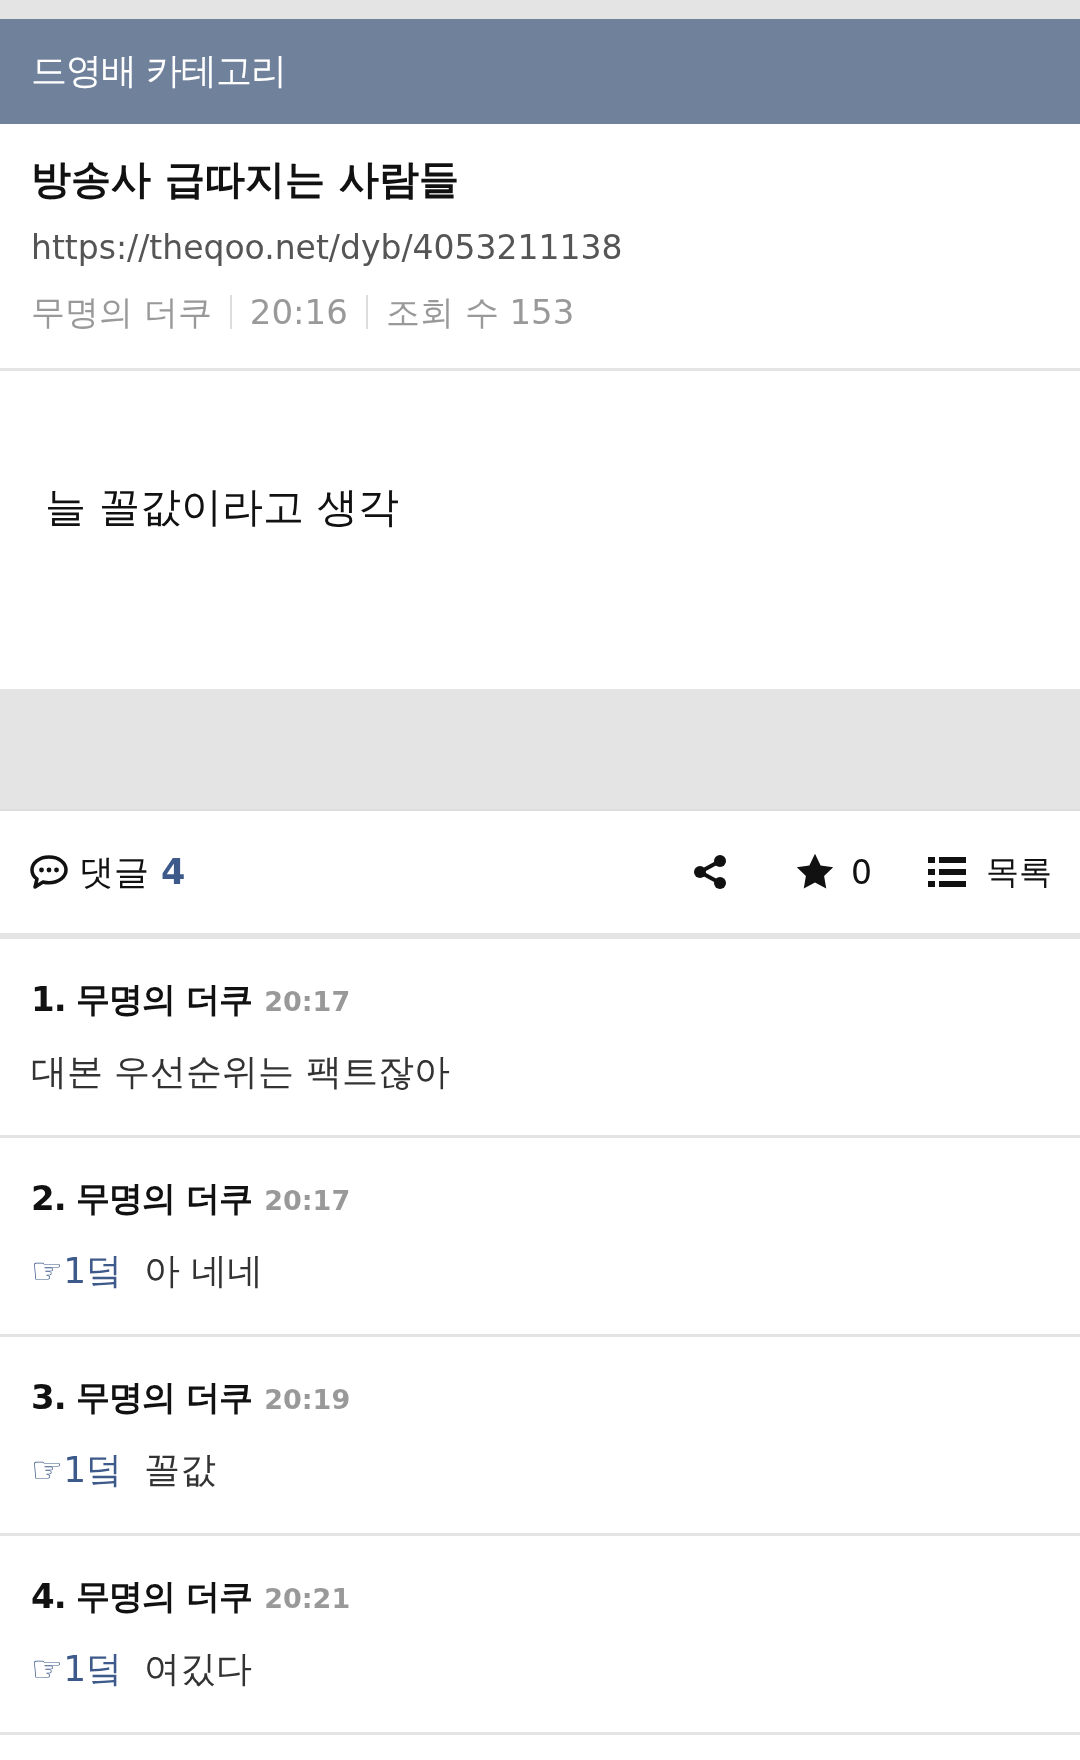 This screenshot has height=1760, width=1080. Describe the element at coordinates (142, 999) in the screenshot. I see `comment-author: 1. 무명의 더쿠` at that location.